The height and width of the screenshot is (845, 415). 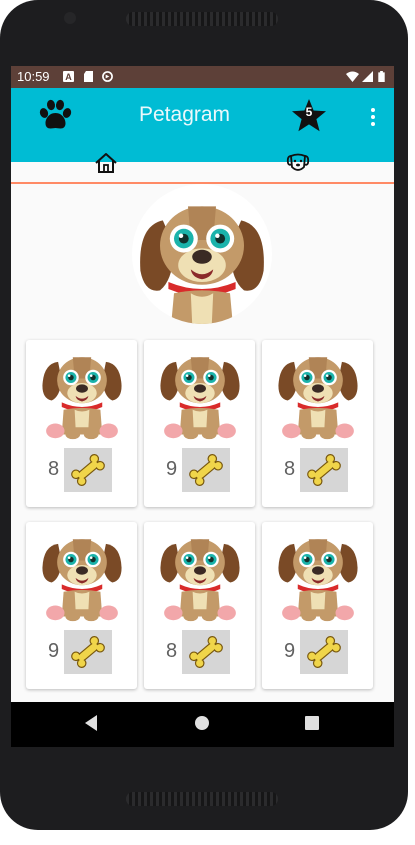 I want to click on back-icon, so click(x=91, y=723).